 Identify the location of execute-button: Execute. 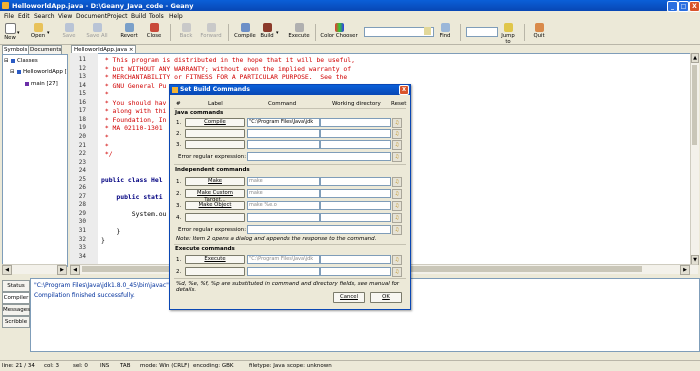
(299, 33).